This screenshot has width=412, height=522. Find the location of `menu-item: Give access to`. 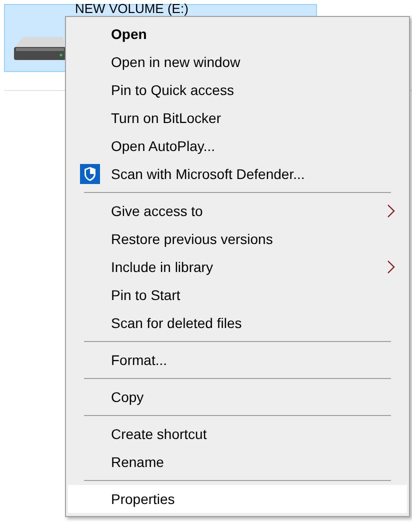

menu-item: Give access to is located at coordinates (237, 211).